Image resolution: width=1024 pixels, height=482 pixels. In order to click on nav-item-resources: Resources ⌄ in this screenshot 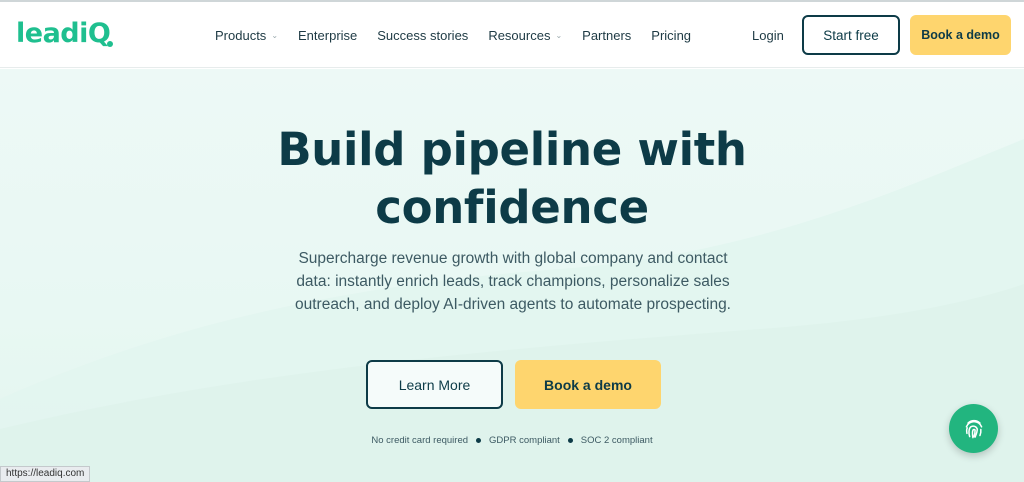, I will do `click(525, 35)`.